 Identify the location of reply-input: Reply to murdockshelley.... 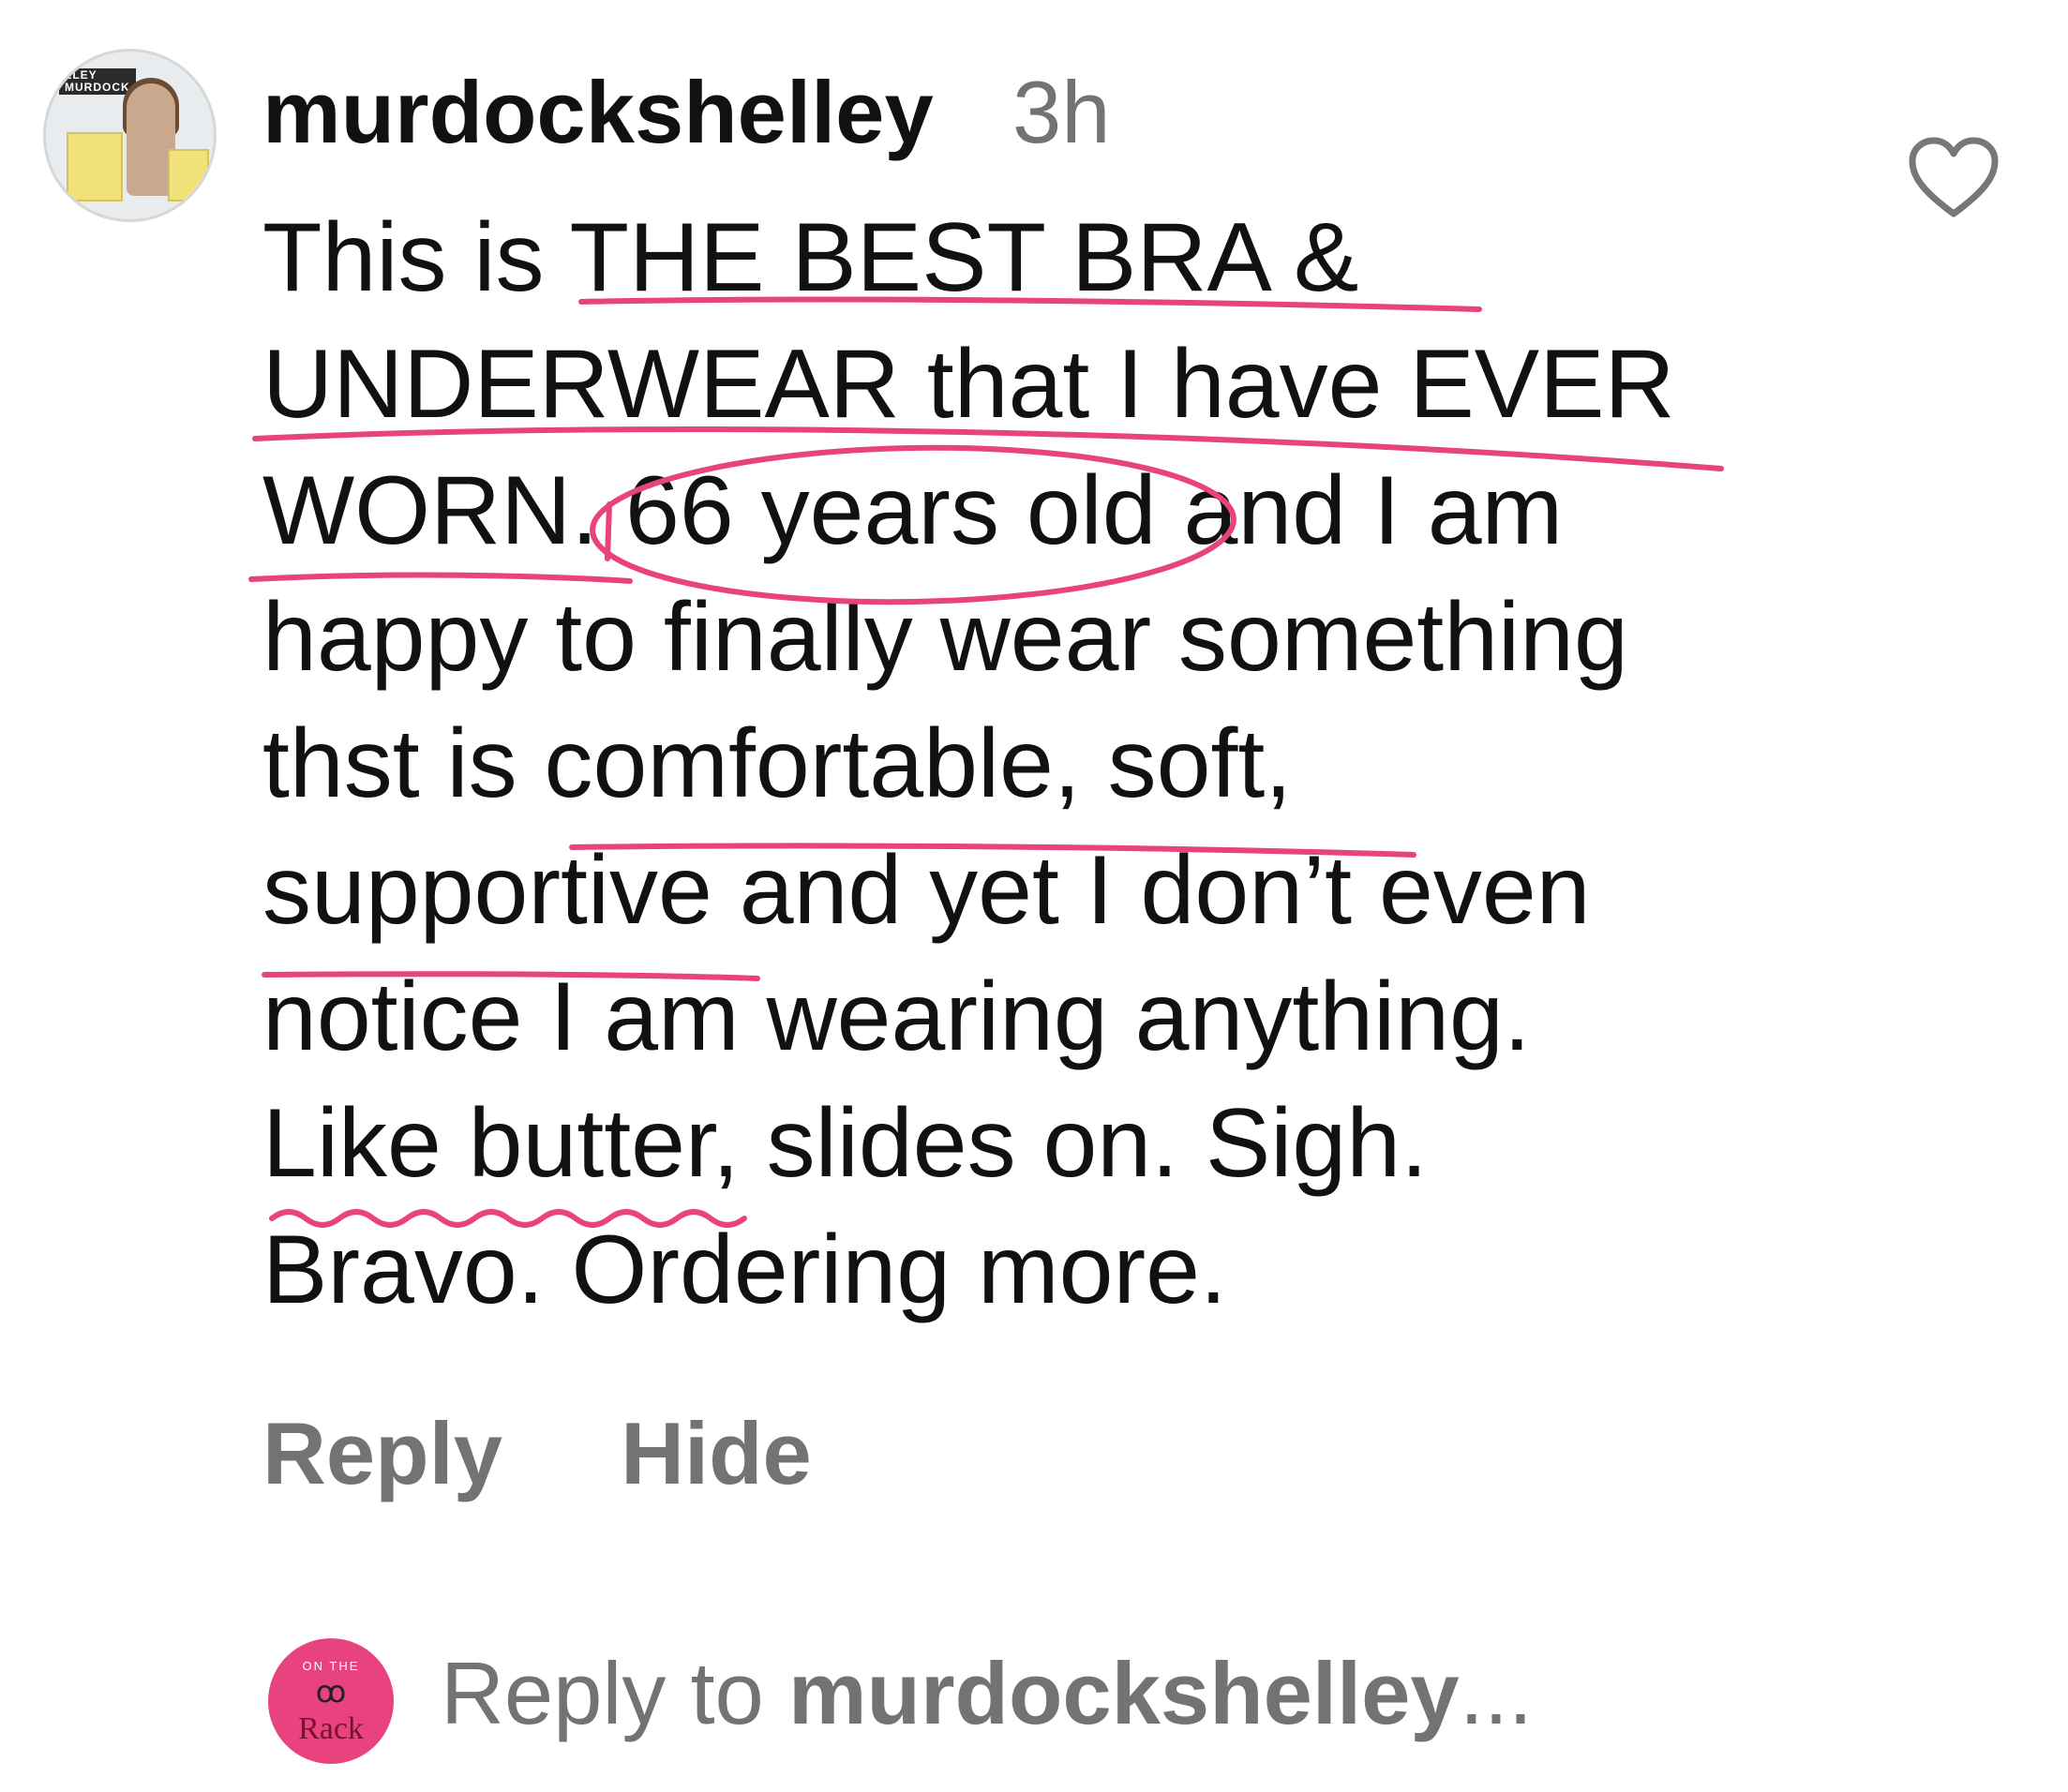
(987, 1694).